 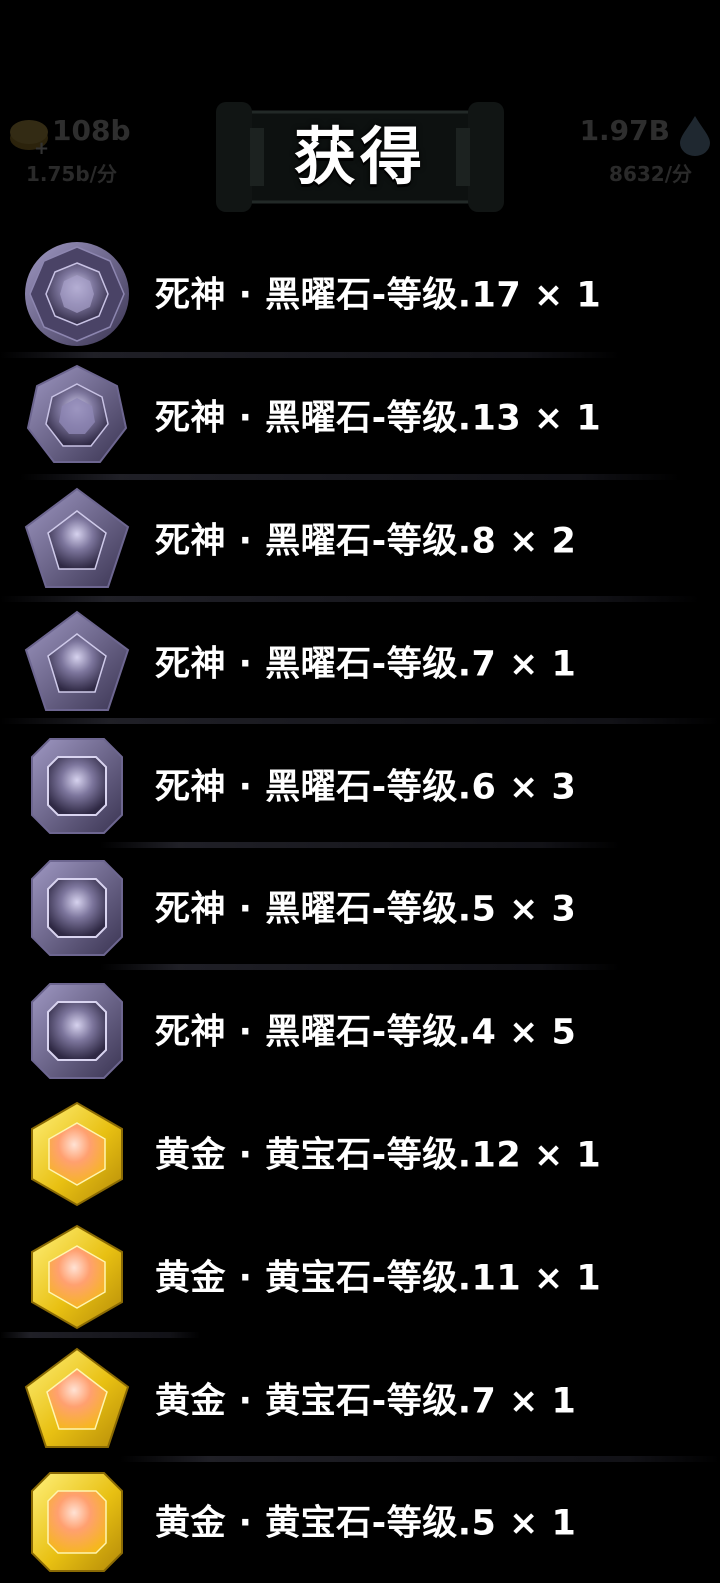 I want to click on list-item: 黄金 · 黄宝石-等级.12 × 1, so click(x=360, y=1153).